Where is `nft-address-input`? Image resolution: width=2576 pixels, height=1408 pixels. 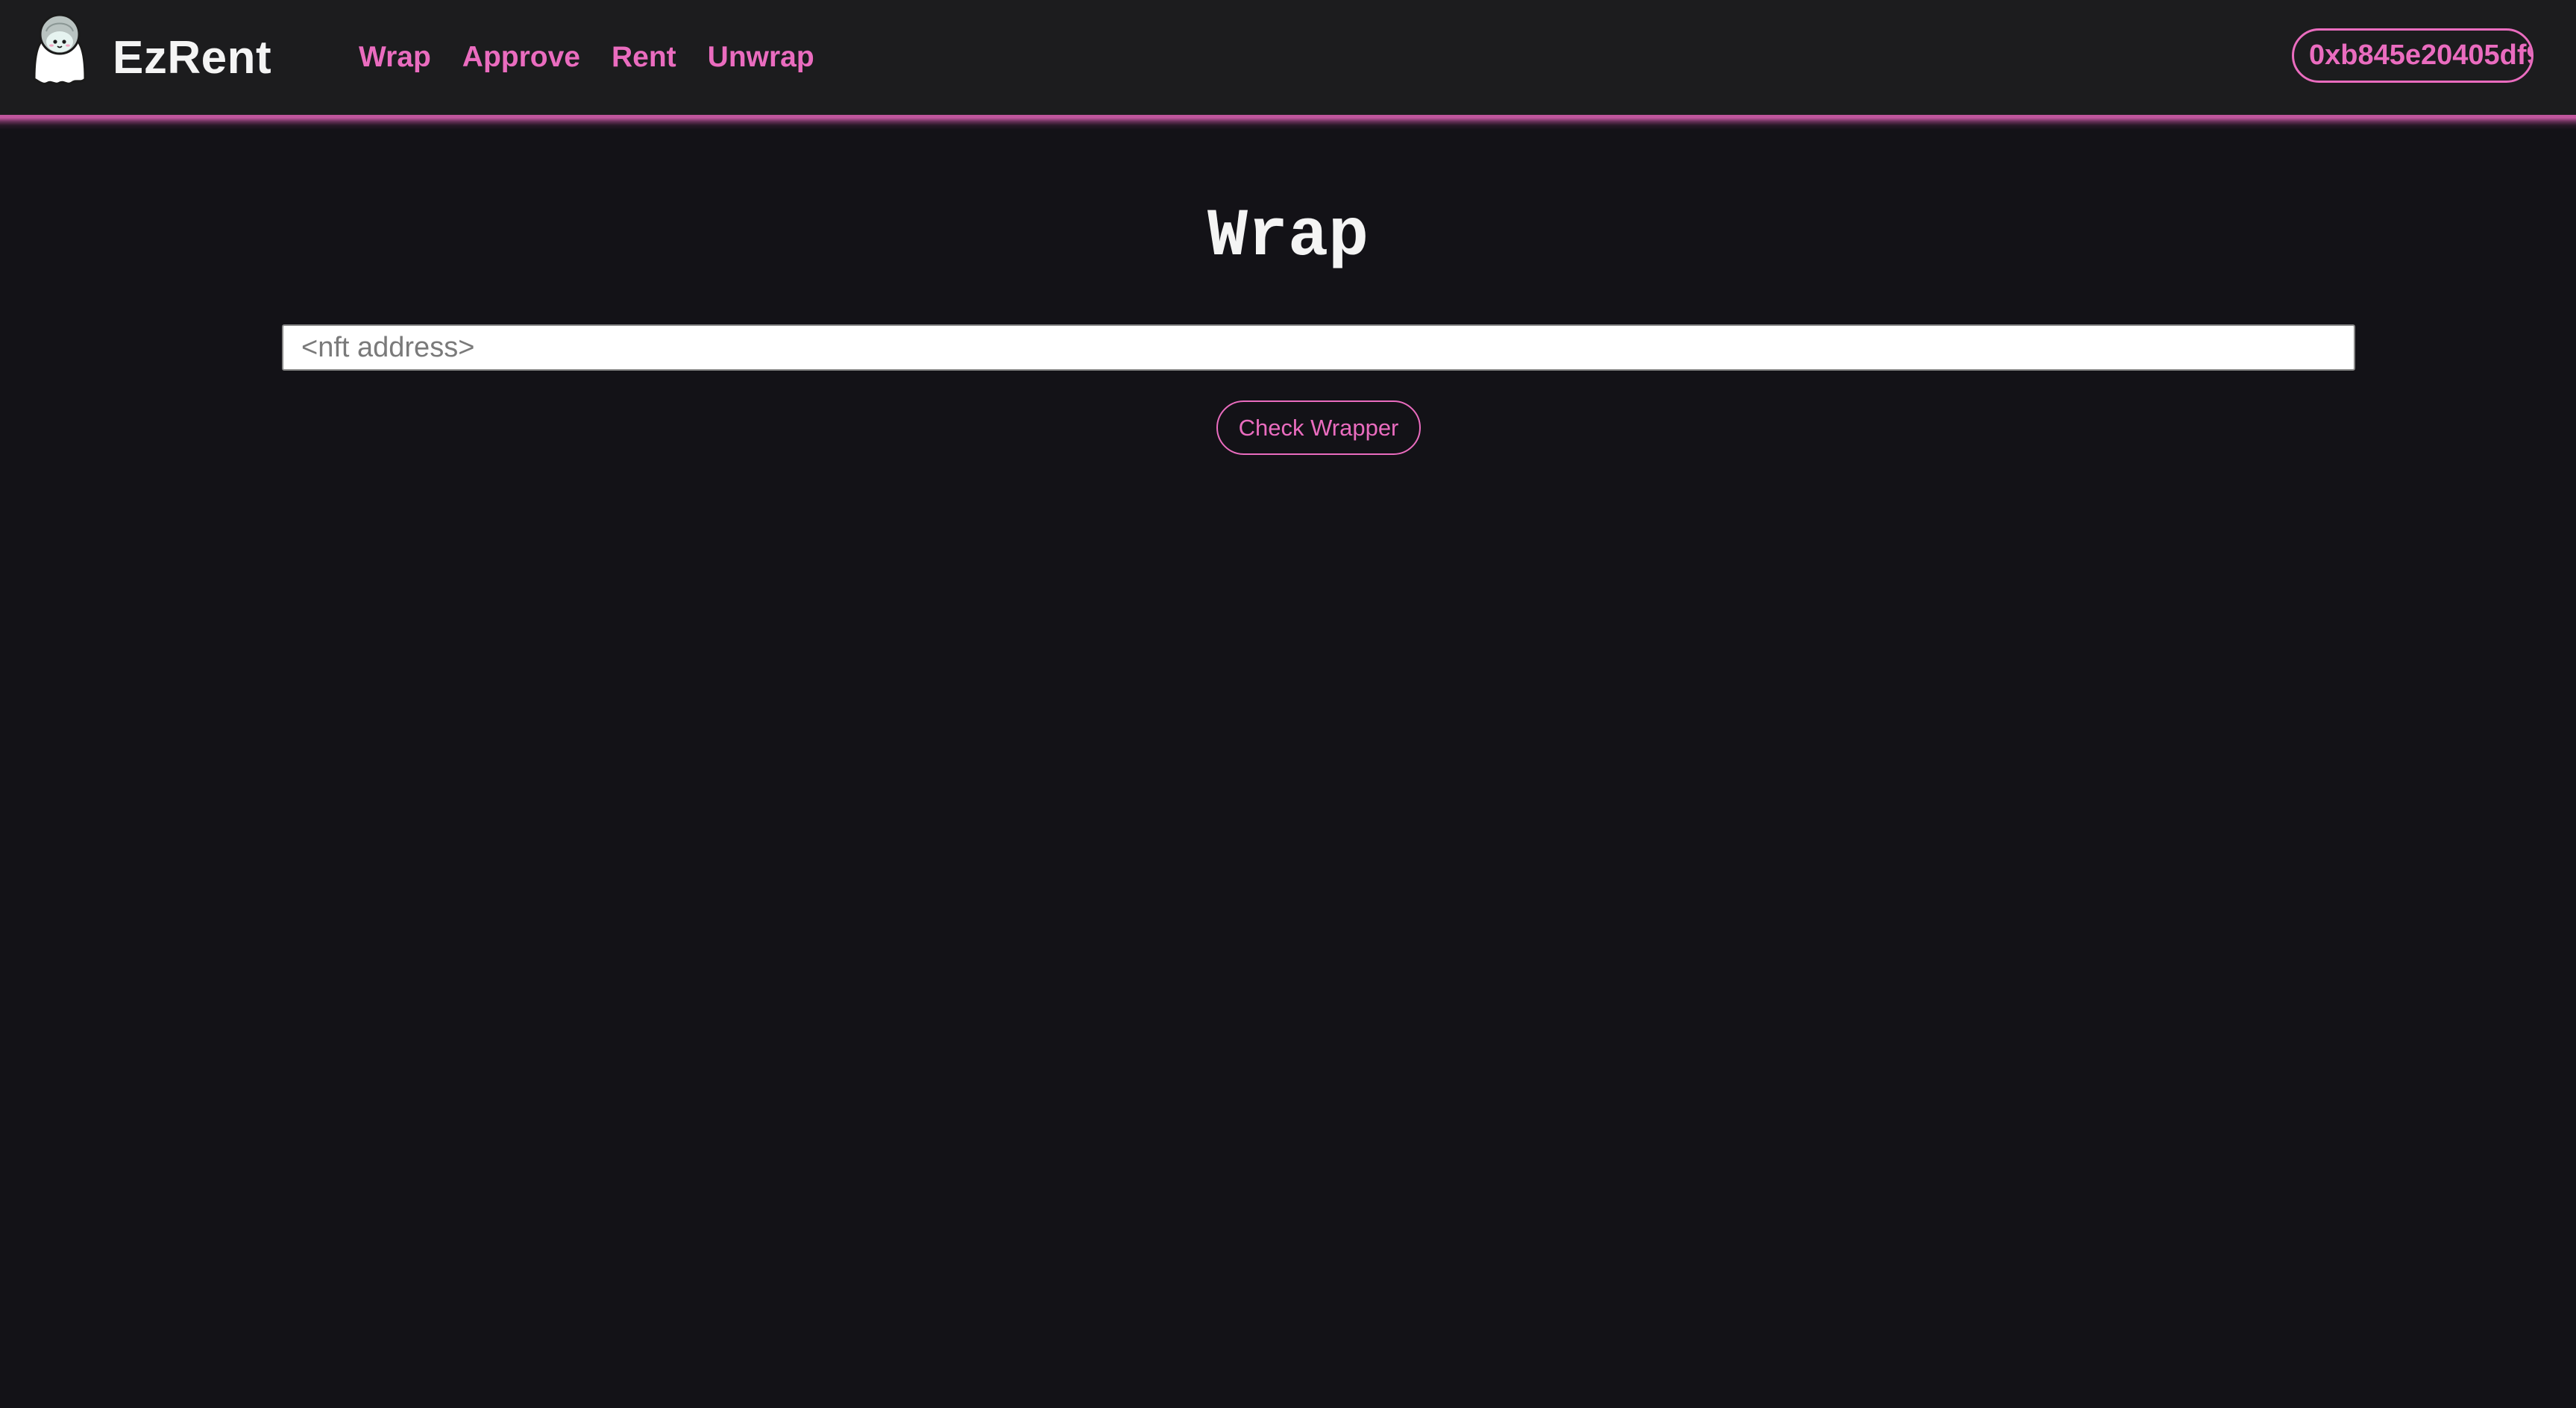 nft-address-input is located at coordinates (1319, 347).